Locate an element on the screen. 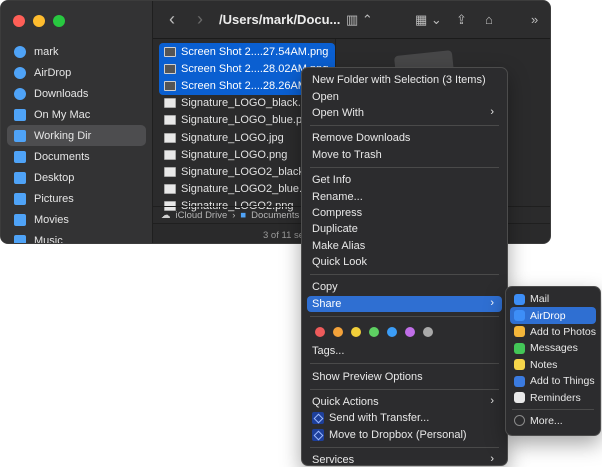 The height and width of the screenshot is (467, 602). share-icon: ⇪ is located at coordinates (461, 20).